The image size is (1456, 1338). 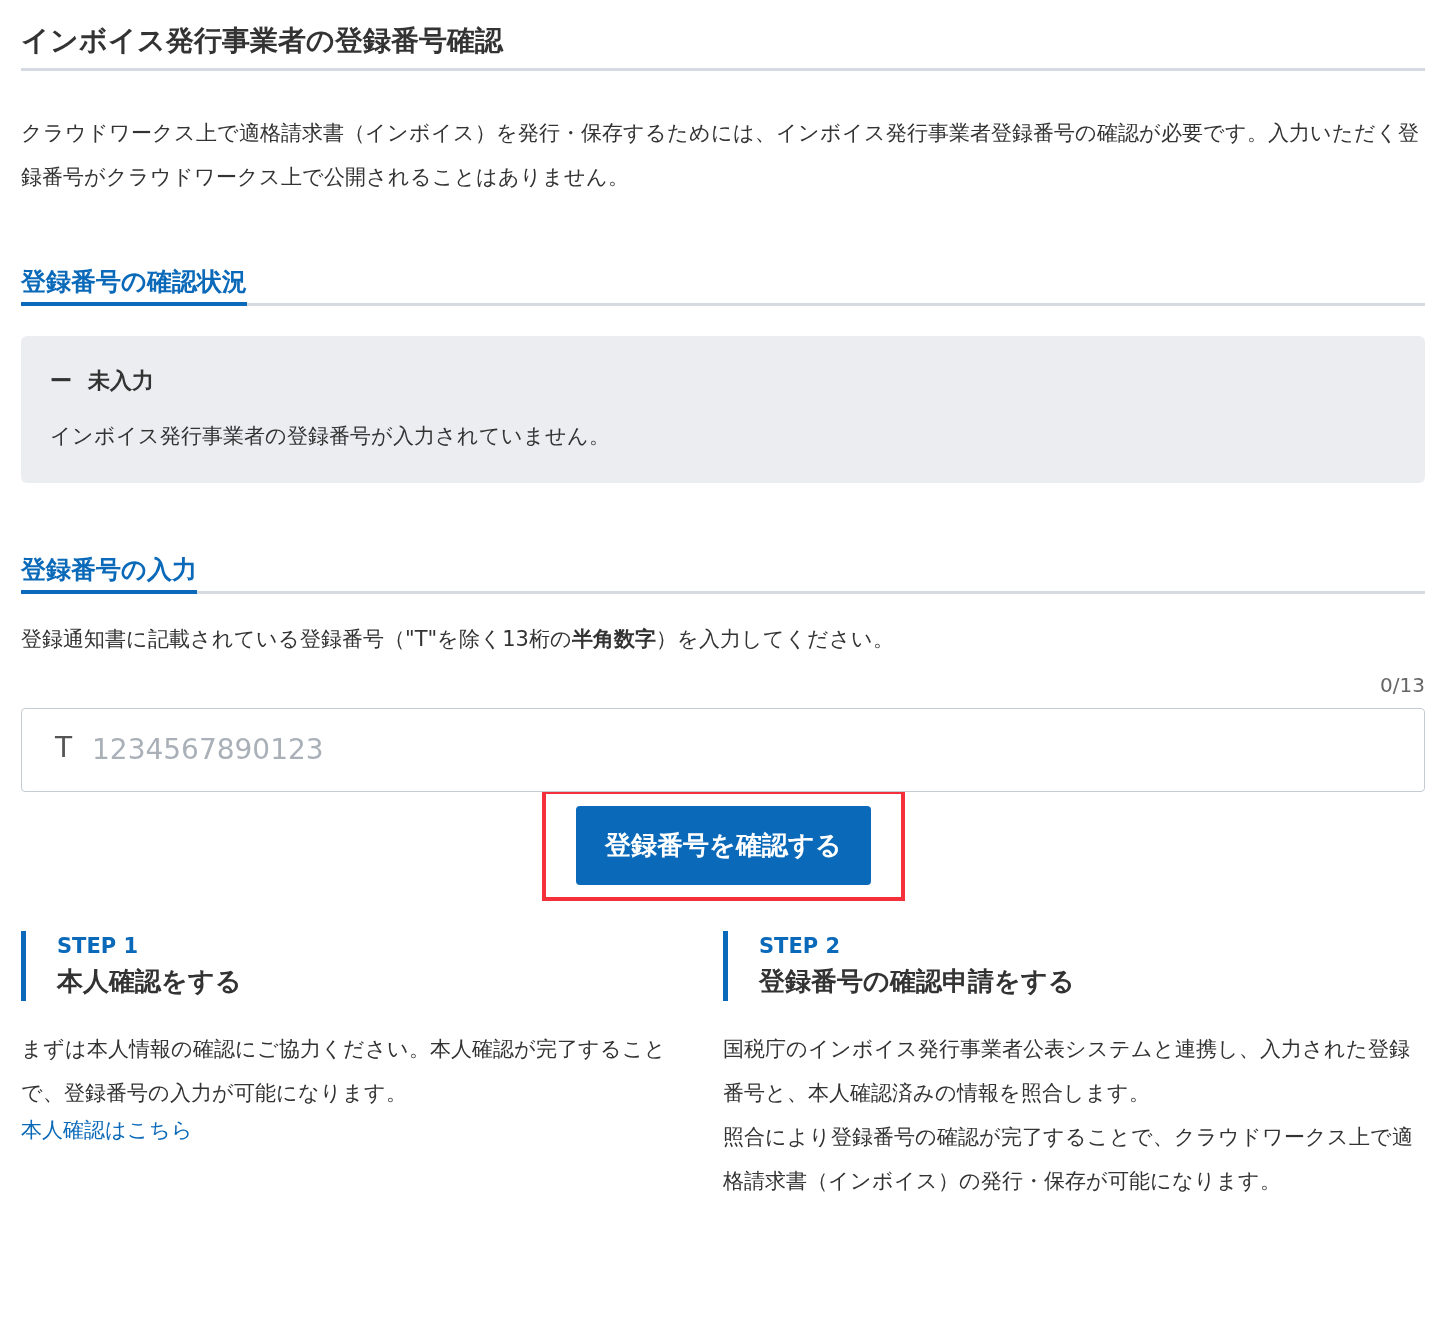 I want to click on step-number: STEP 2, so click(x=800, y=946).